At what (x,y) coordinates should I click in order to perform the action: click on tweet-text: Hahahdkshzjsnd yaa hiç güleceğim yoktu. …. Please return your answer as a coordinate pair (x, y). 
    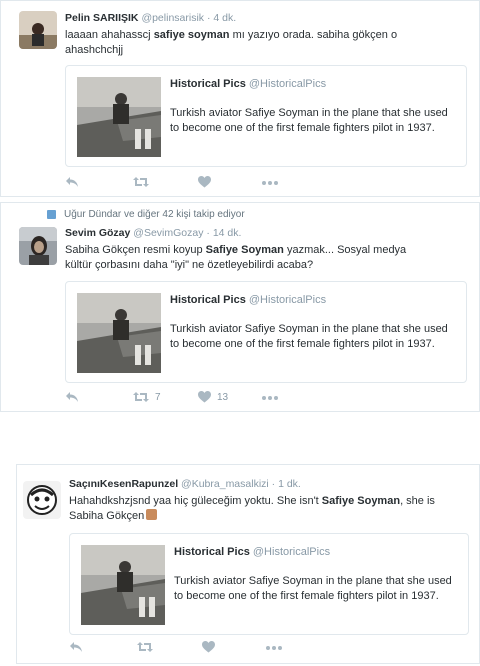
    Looking at the image, I should click on (259, 509).